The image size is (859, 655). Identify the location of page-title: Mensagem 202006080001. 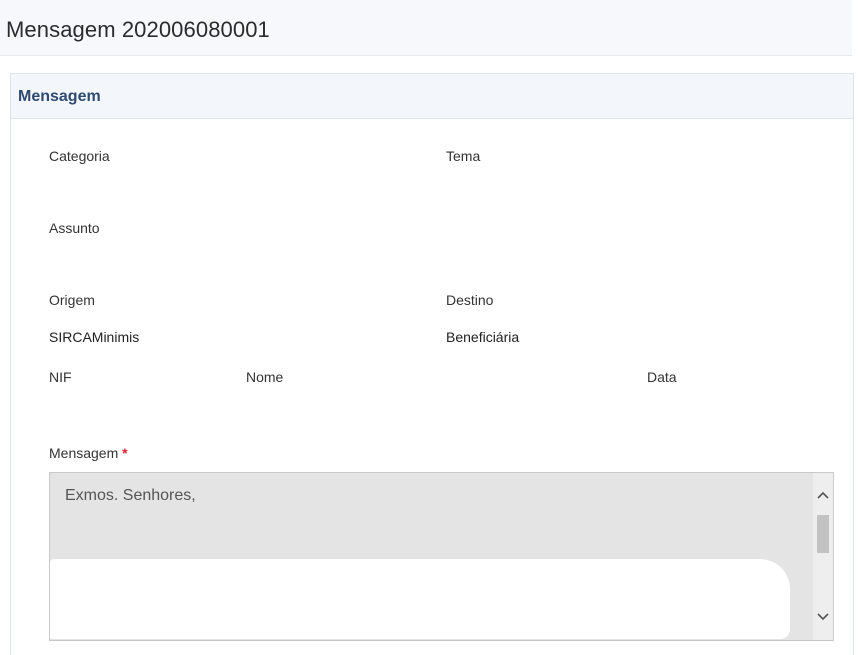
(138, 29).